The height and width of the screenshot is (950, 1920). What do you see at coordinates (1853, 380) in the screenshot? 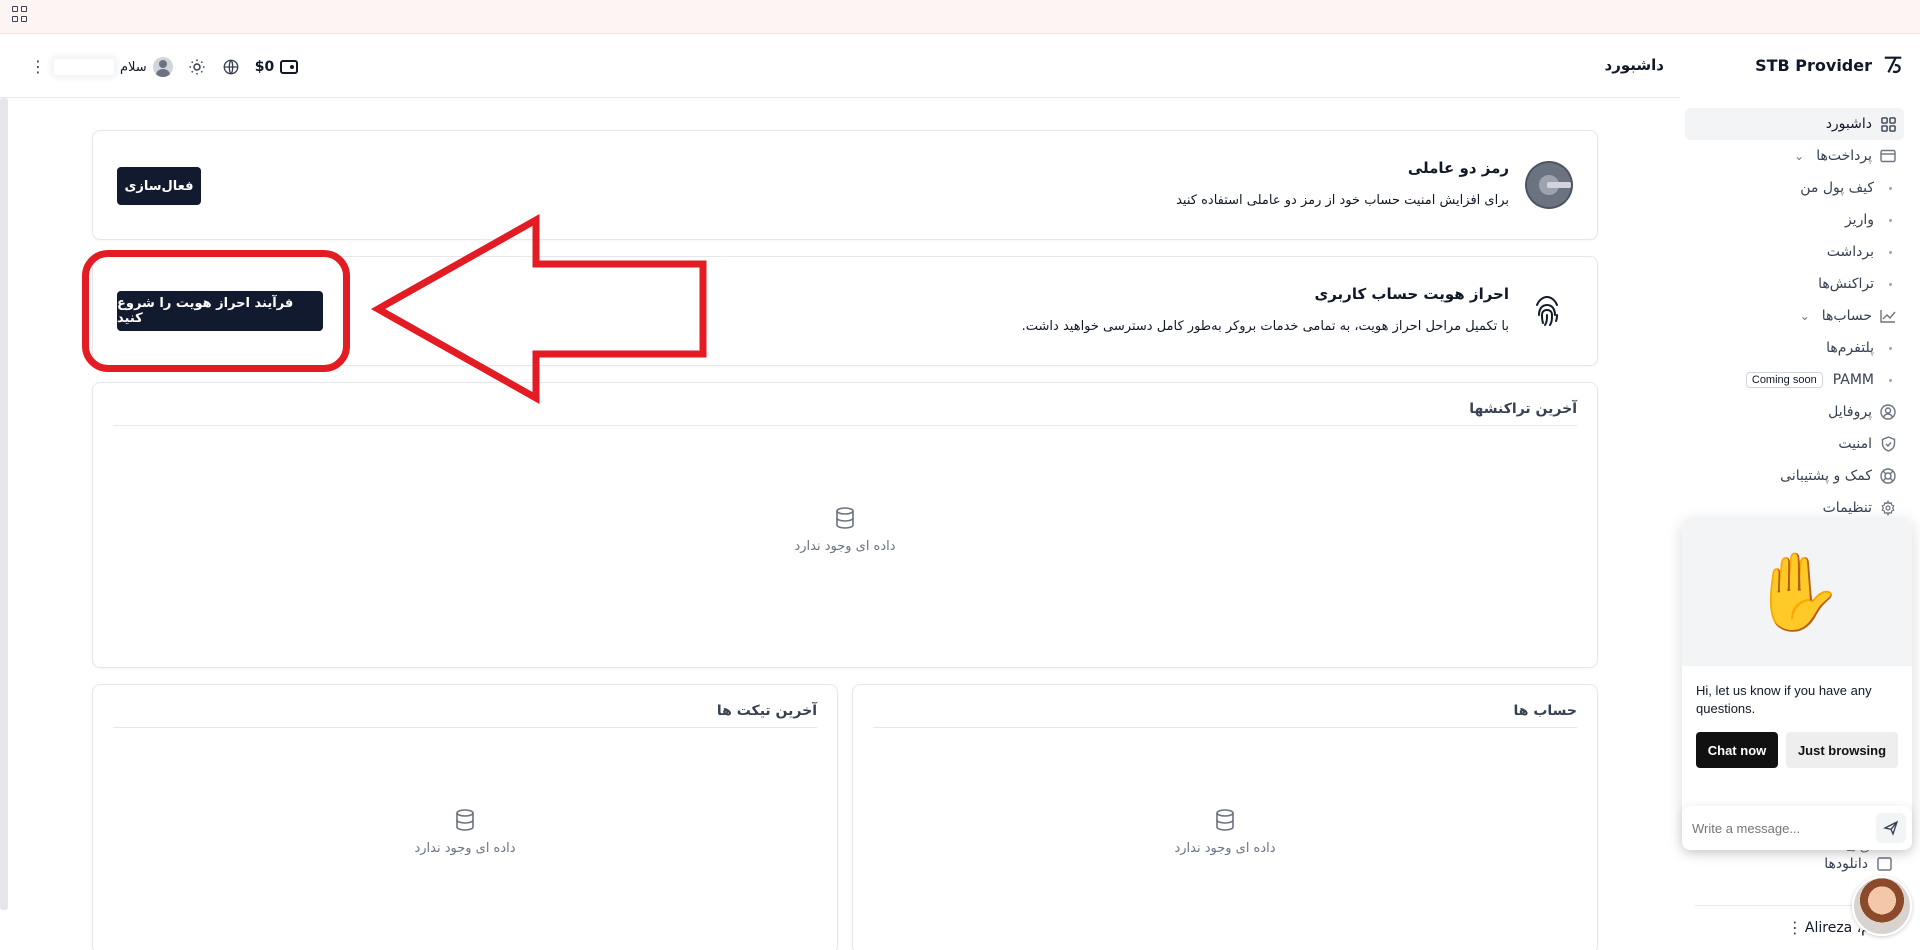
I see `pamm-label: PAMM` at bounding box center [1853, 380].